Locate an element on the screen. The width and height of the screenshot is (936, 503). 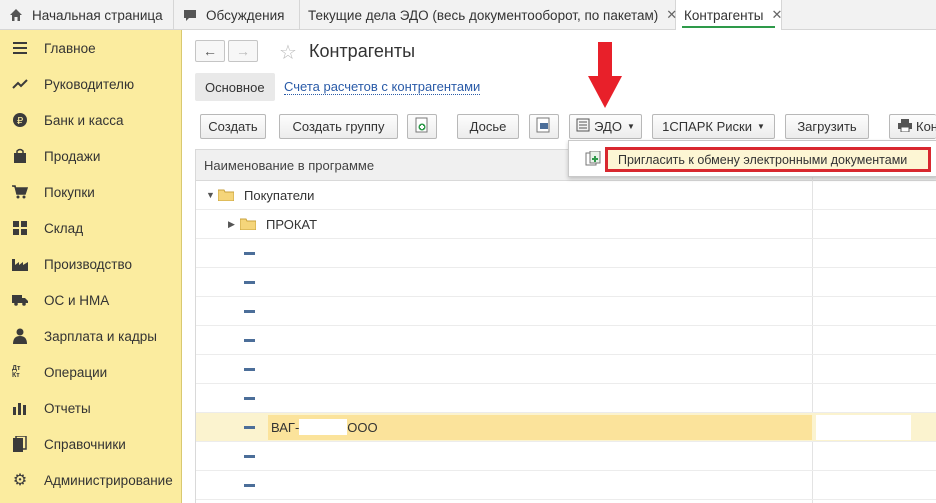
sidebar-item-bank: ₽ Банк и касса is located at coordinates (90, 120).